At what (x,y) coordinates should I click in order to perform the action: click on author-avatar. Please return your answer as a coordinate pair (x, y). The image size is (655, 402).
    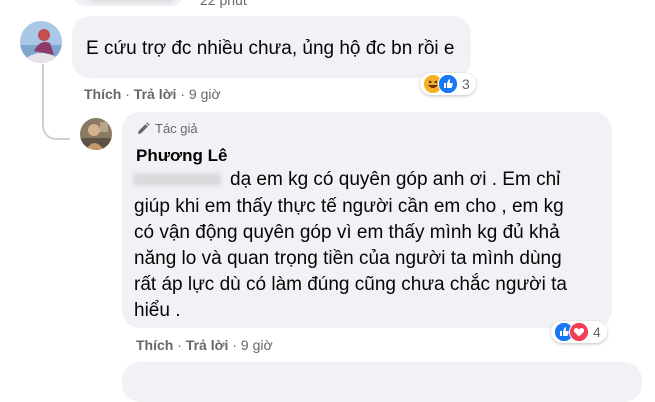
    Looking at the image, I should click on (96, 134).